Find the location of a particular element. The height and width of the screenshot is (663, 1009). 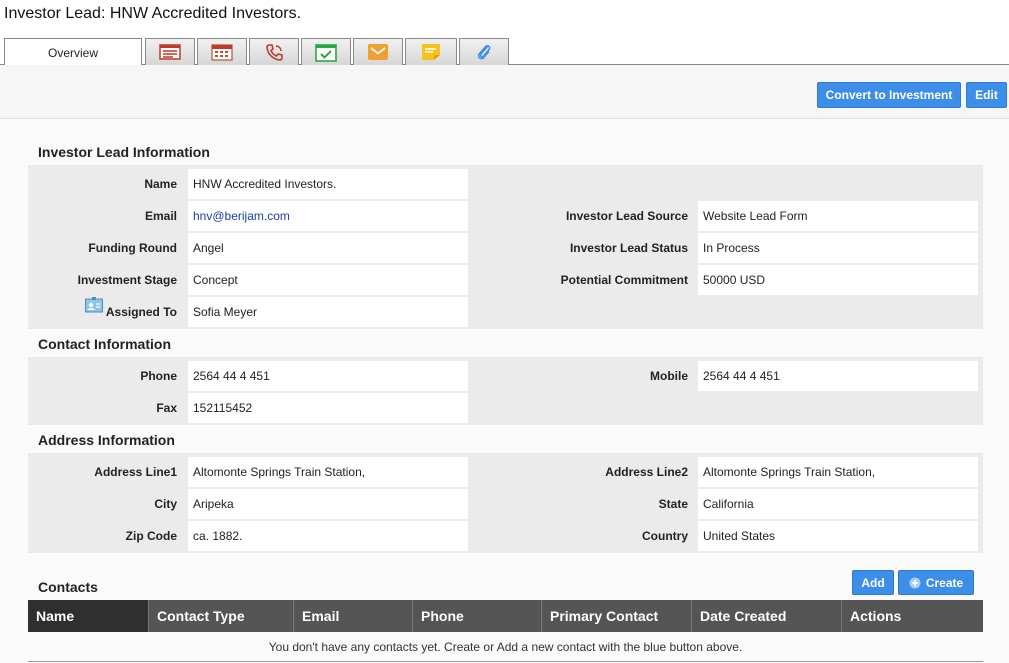

country-label: Country is located at coordinates (665, 536).